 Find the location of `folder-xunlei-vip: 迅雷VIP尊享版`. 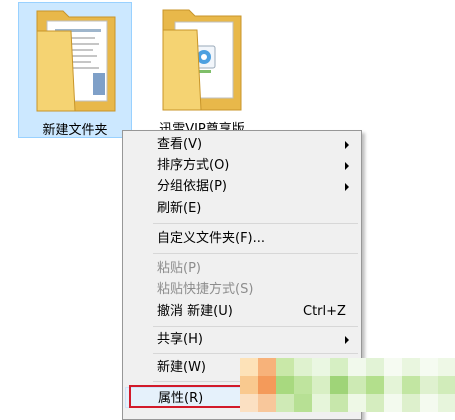

folder-xunlei-vip: 迅雷VIP尊享版 is located at coordinates (202, 70).